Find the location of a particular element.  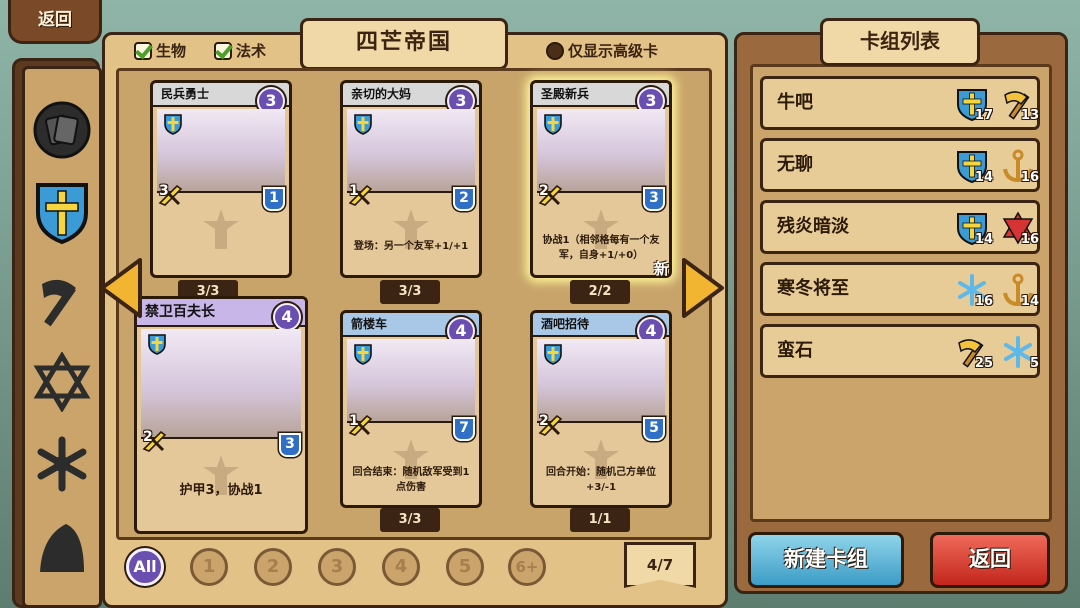

card-cost: 4 is located at coordinates (287, 317).